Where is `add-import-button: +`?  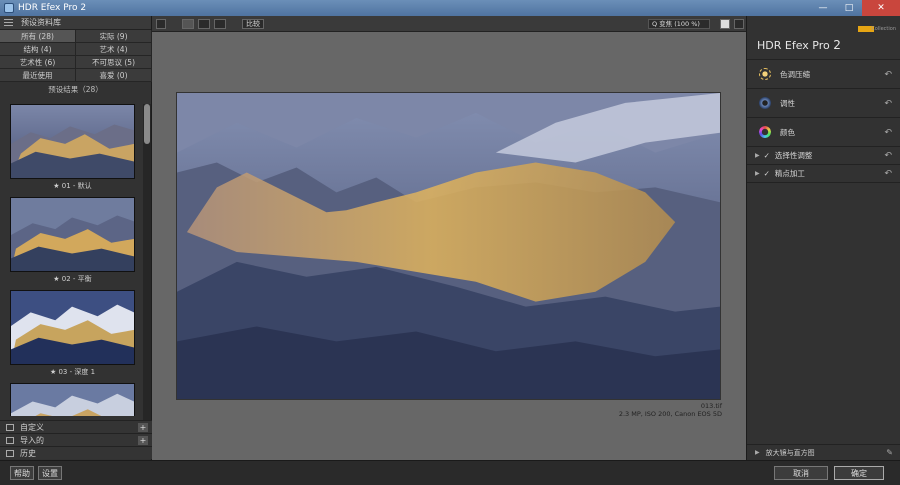
add-import-button: + is located at coordinates (143, 440).